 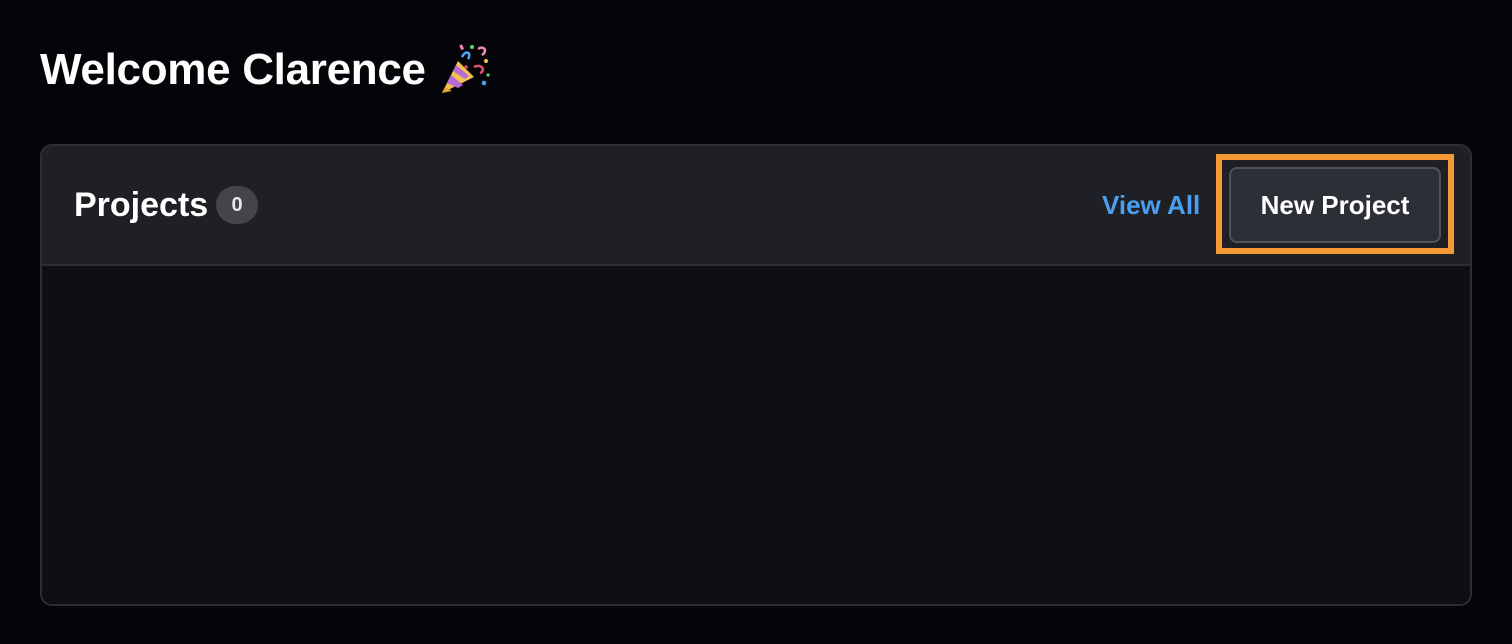 I want to click on projects-count-badge: 0, so click(x=237, y=205).